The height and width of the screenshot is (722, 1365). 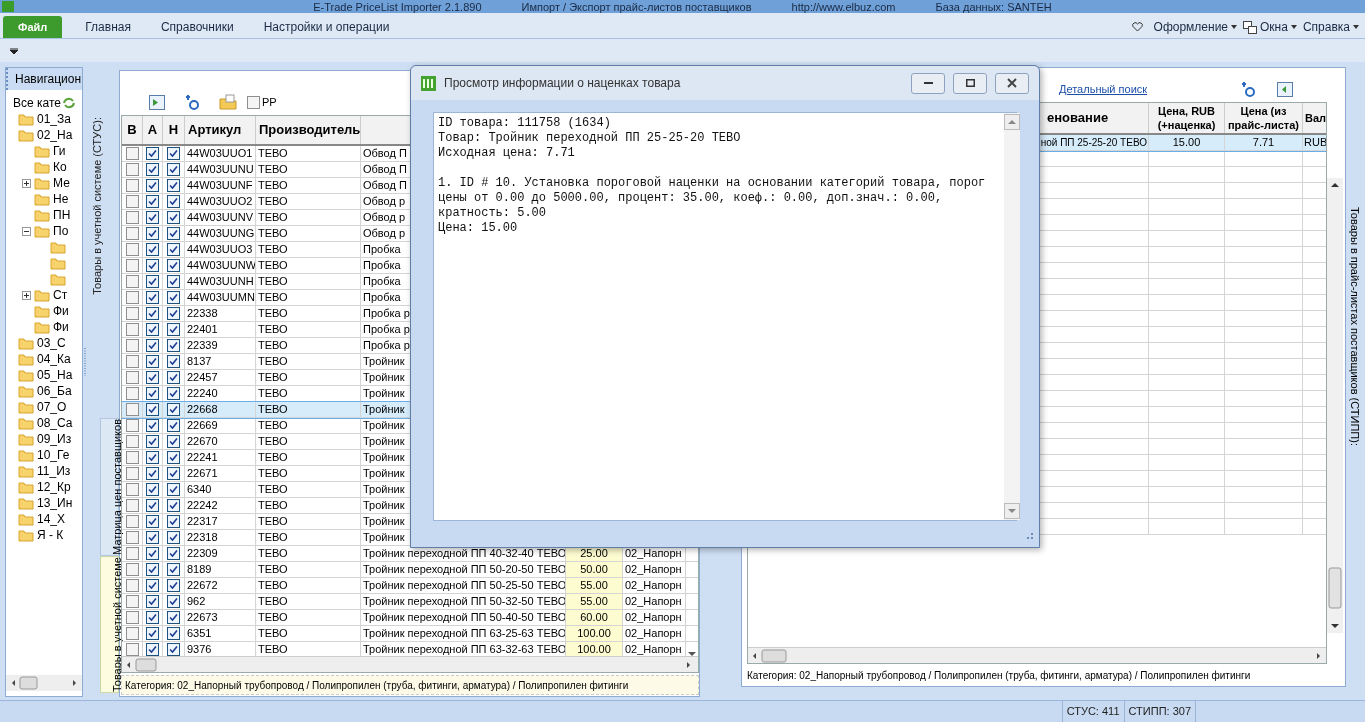 What do you see at coordinates (53, 455) in the screenshot?
I see `tree-item: 10_Ге` at bounding box center [53, 455].